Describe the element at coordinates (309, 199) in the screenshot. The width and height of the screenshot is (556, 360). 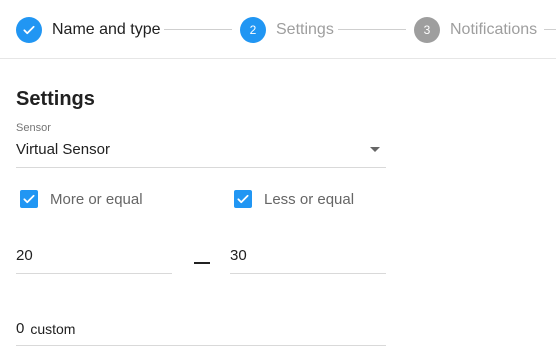
I see `less-or-equal-label: Less or equal` at that location.